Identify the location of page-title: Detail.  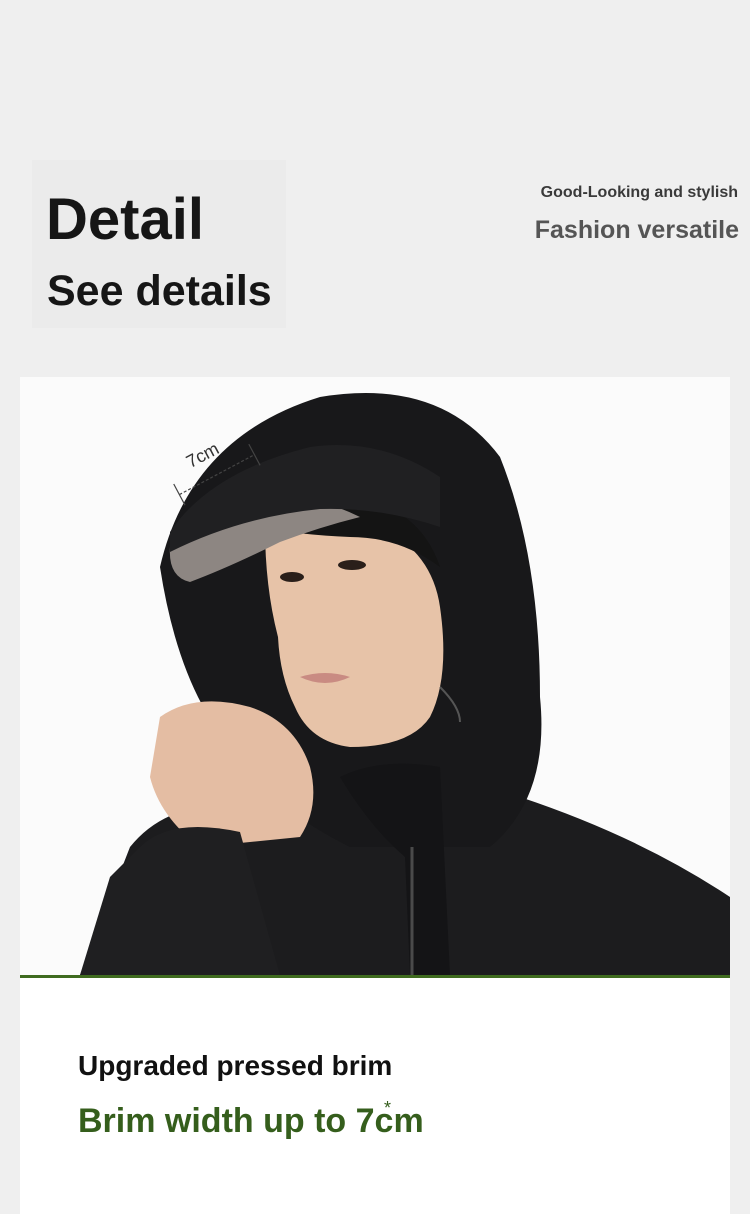
(125, 219).